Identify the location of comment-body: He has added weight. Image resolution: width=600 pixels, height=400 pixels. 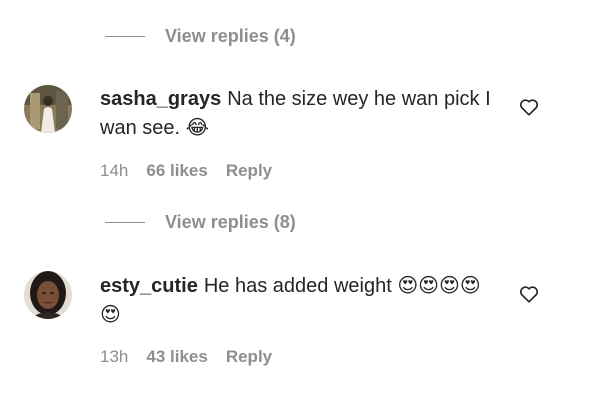
(297, 286).